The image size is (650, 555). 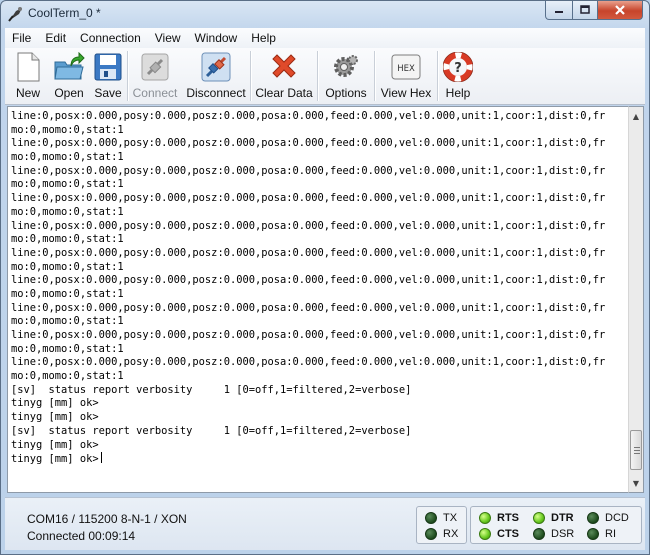 I want to click on hex-icon-text: HEX, so click(x=406, y=69).